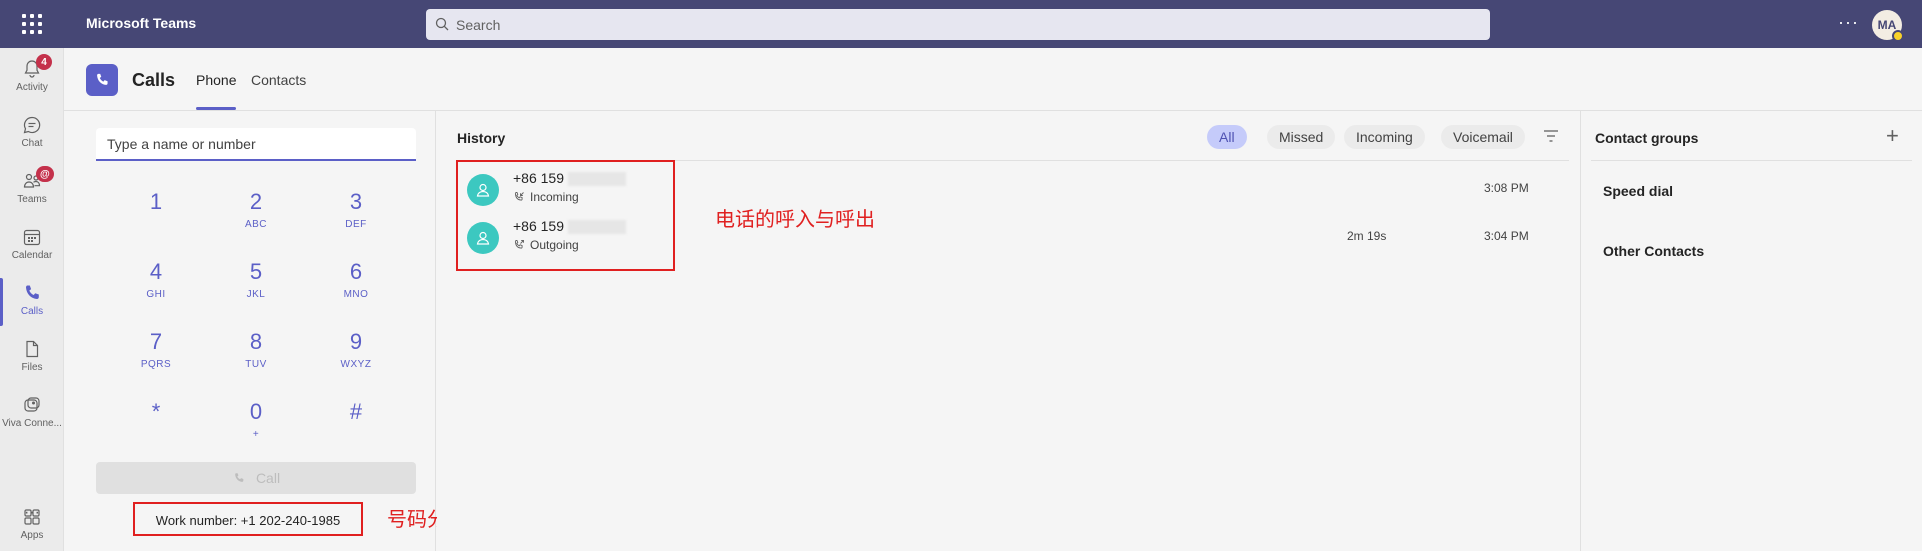 The height and width of the screenshot is (551, 1922). Describe the element at coordinates (256, 294) in the screenshot. I see `key-letters: JKL` at that location.